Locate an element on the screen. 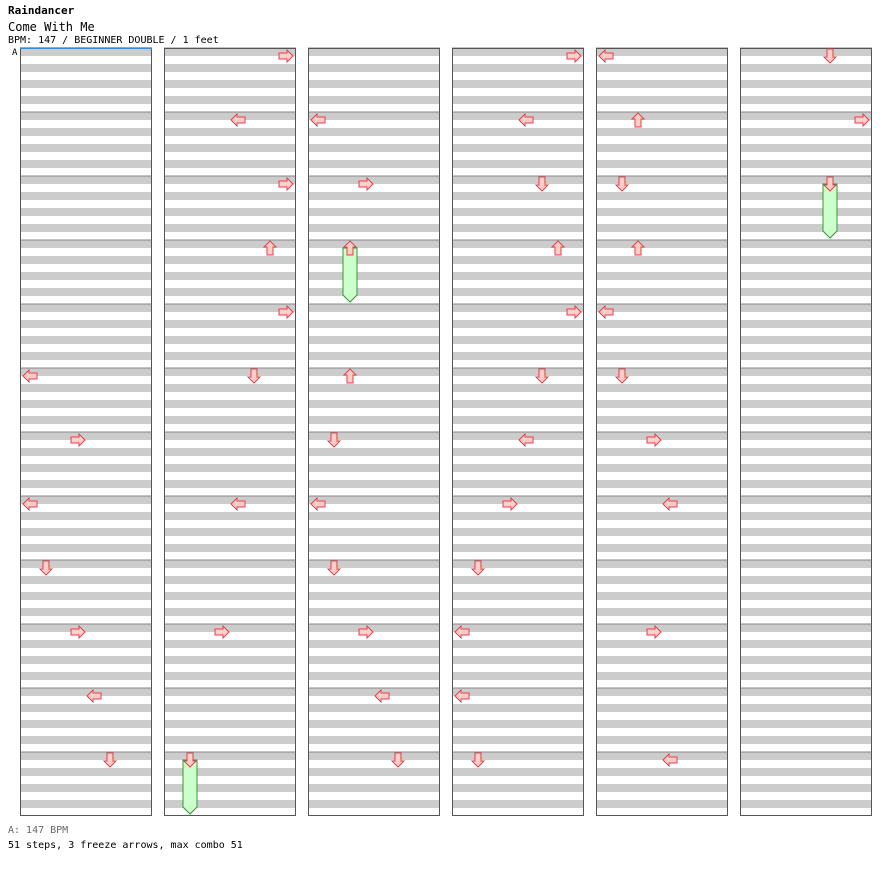 The width and height of the screenshot is (896, 876). bpm-legend: A: 147 BPM is located at coordinates (38, 830).